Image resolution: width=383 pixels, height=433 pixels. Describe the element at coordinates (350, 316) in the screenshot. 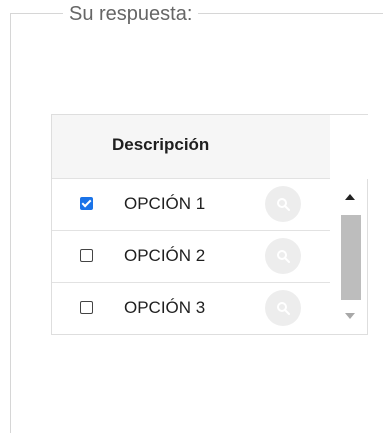

I see `scroll-down-arrow-icon` at that location.